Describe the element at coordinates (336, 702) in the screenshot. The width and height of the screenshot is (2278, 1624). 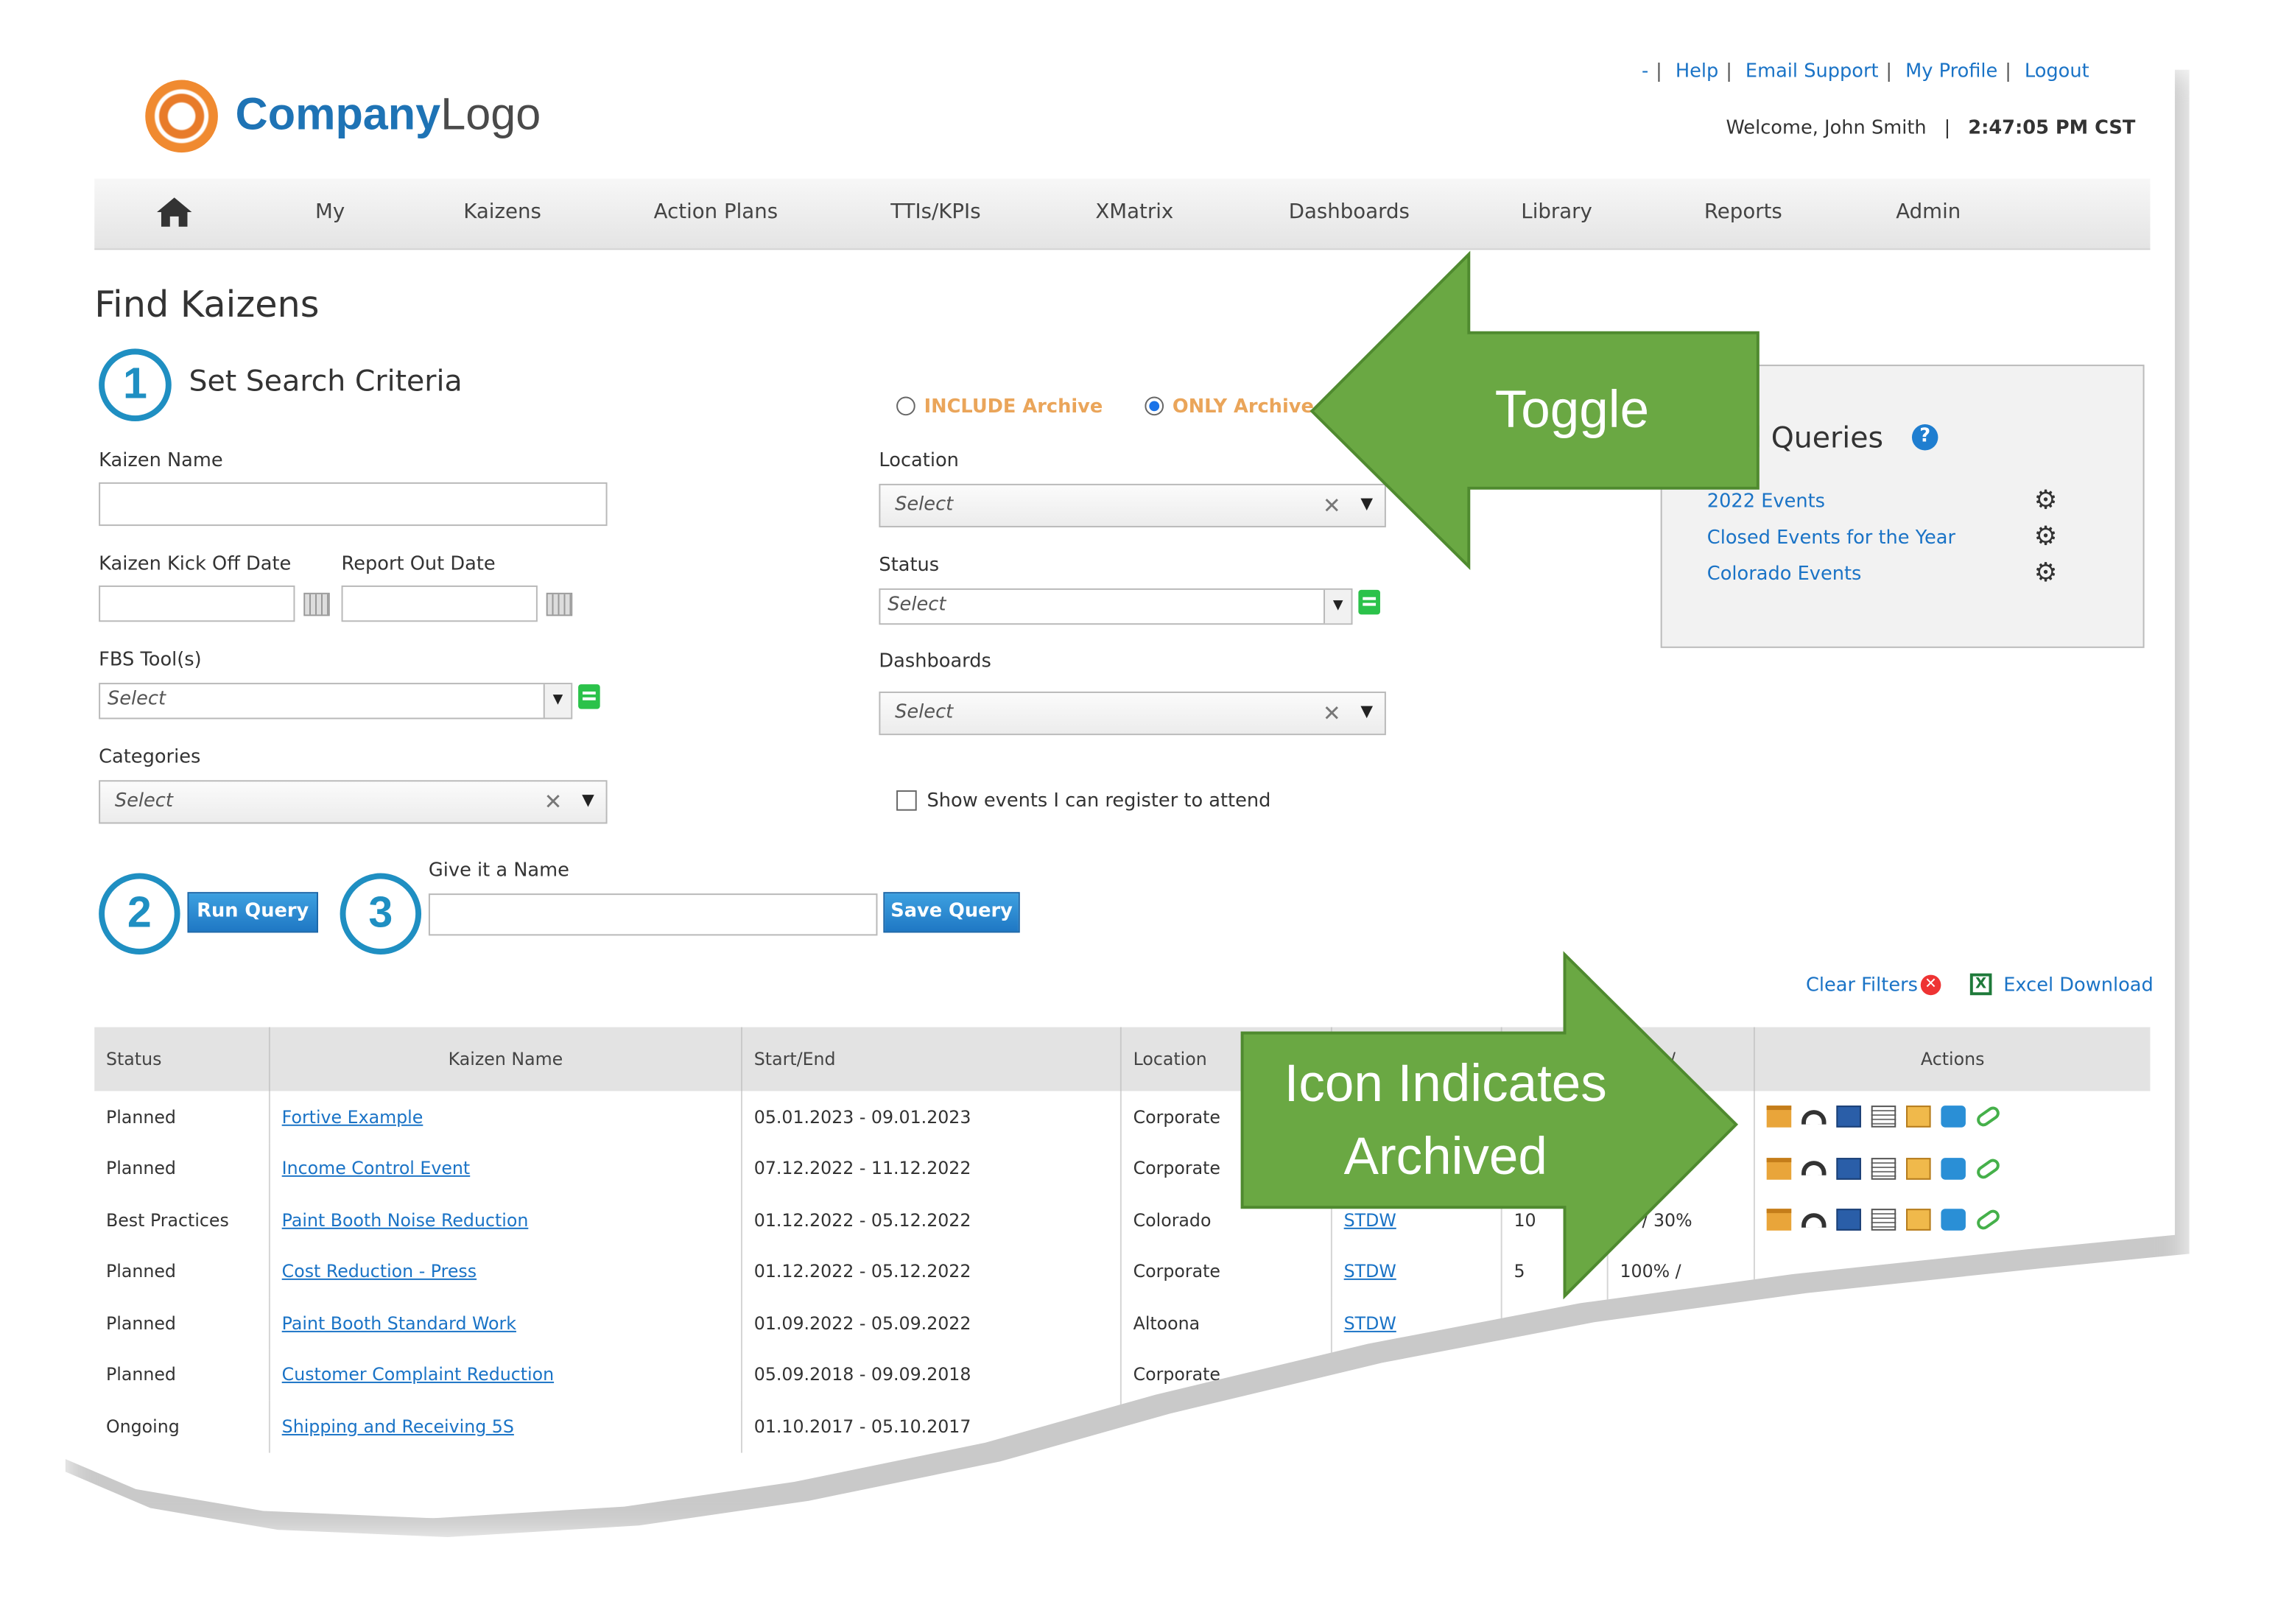
I see `fbs-tools-select: Select ▼` at that location.